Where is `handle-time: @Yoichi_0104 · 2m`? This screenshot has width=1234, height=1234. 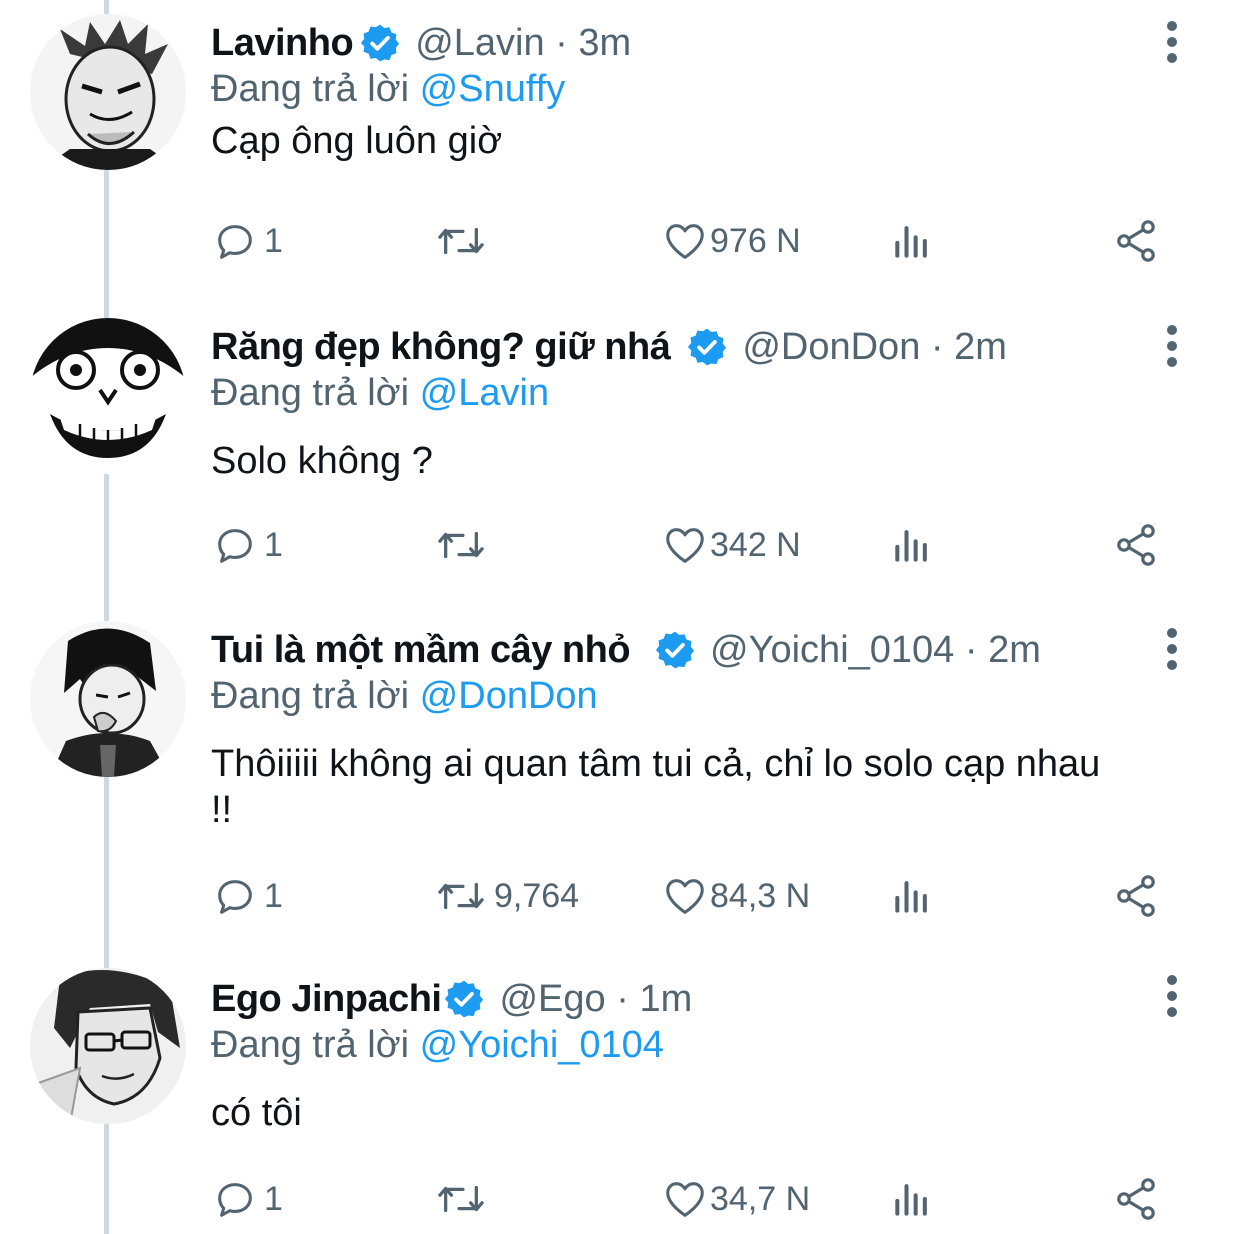 handle-time: @Yoichi_0104 · 2m is located at coordinates (875, 650).